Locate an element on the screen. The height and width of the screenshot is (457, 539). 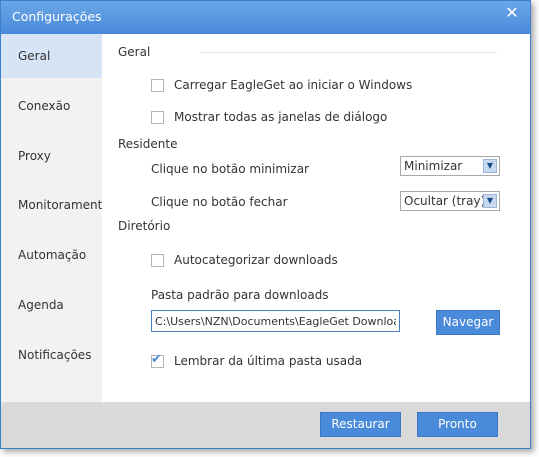
sidebar-item-automacao: Automação is located at coordinates (51, 255).